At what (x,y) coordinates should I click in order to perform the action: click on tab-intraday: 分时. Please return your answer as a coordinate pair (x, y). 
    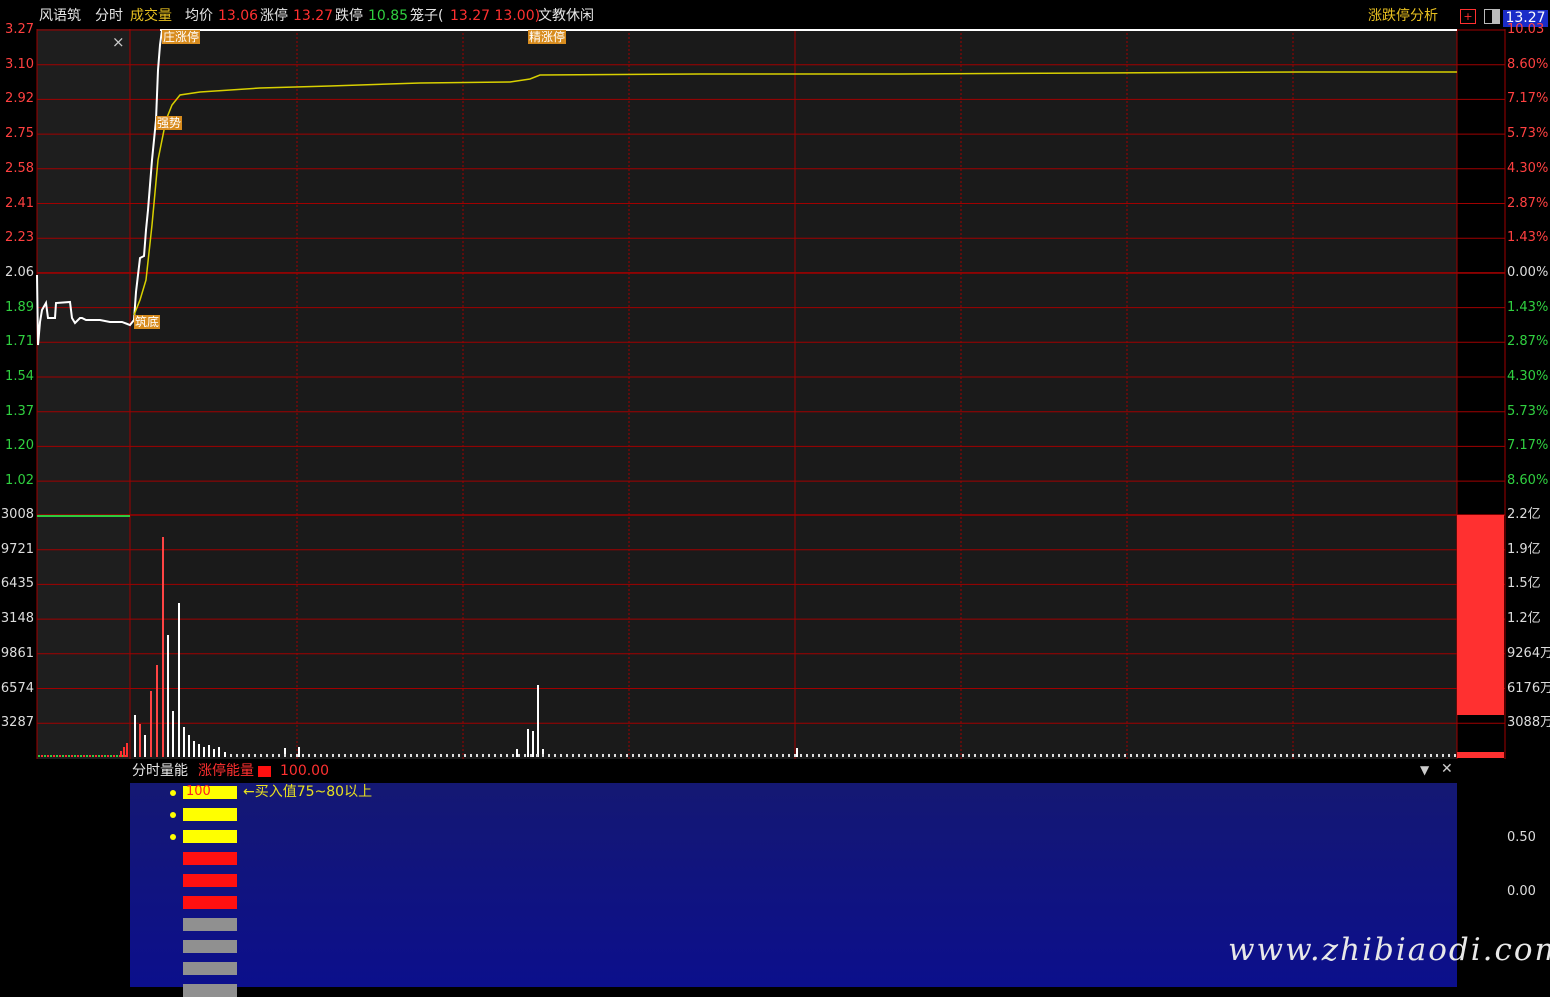
    Looking at the image, I should click on (109, 16).